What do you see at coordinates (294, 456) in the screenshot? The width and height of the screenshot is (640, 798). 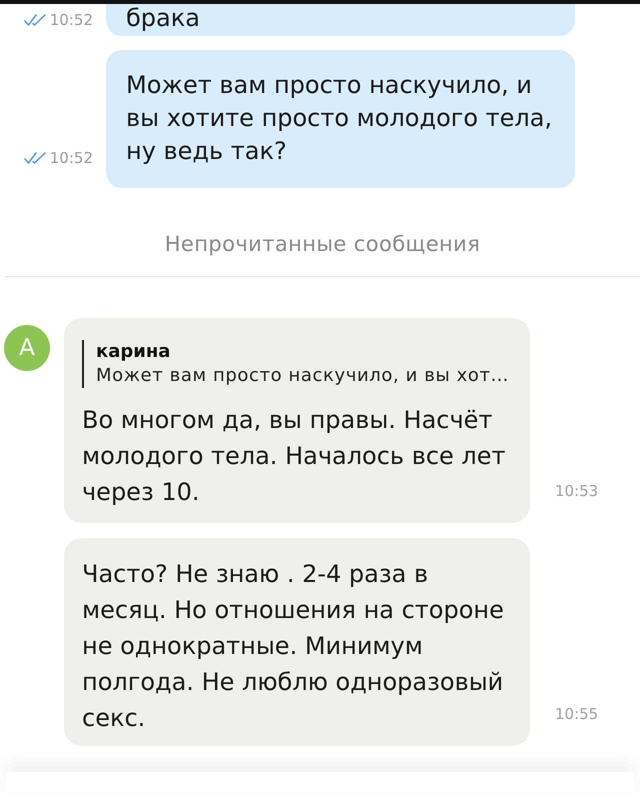 I see `message-text: Во многом да, вы правы. Насчёт молодого тела. Началось все лет через 10.` at bounding box center [294, 456].